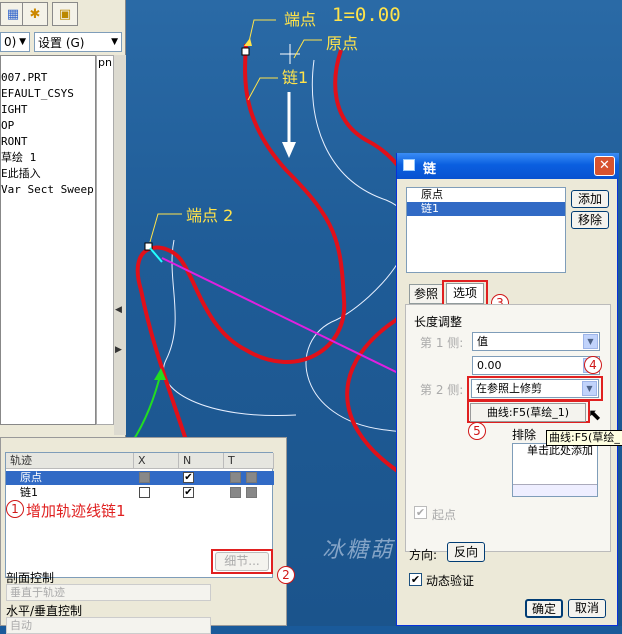 Image resolution: width=622 pixels, height=634 pixels. I want to click on column-header-n: N, so click(201, 461).